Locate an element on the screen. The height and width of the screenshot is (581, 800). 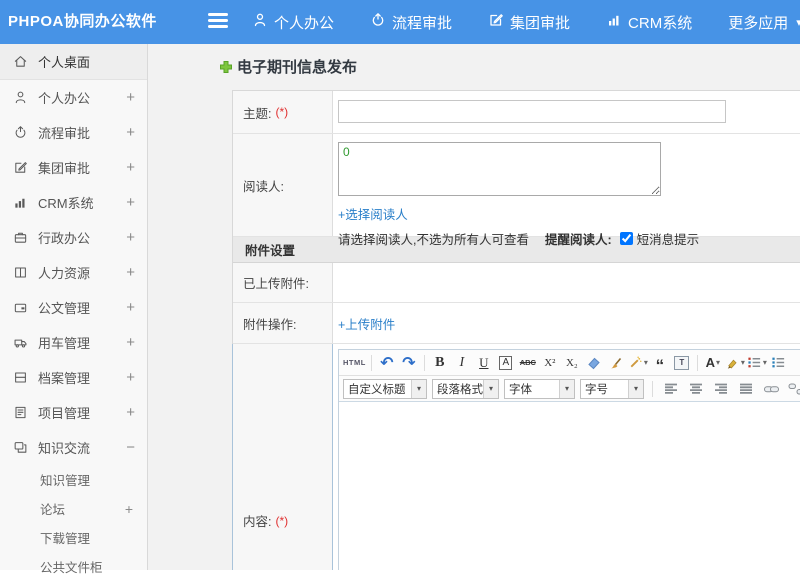
user-icon is located at coordinates (21, 97).